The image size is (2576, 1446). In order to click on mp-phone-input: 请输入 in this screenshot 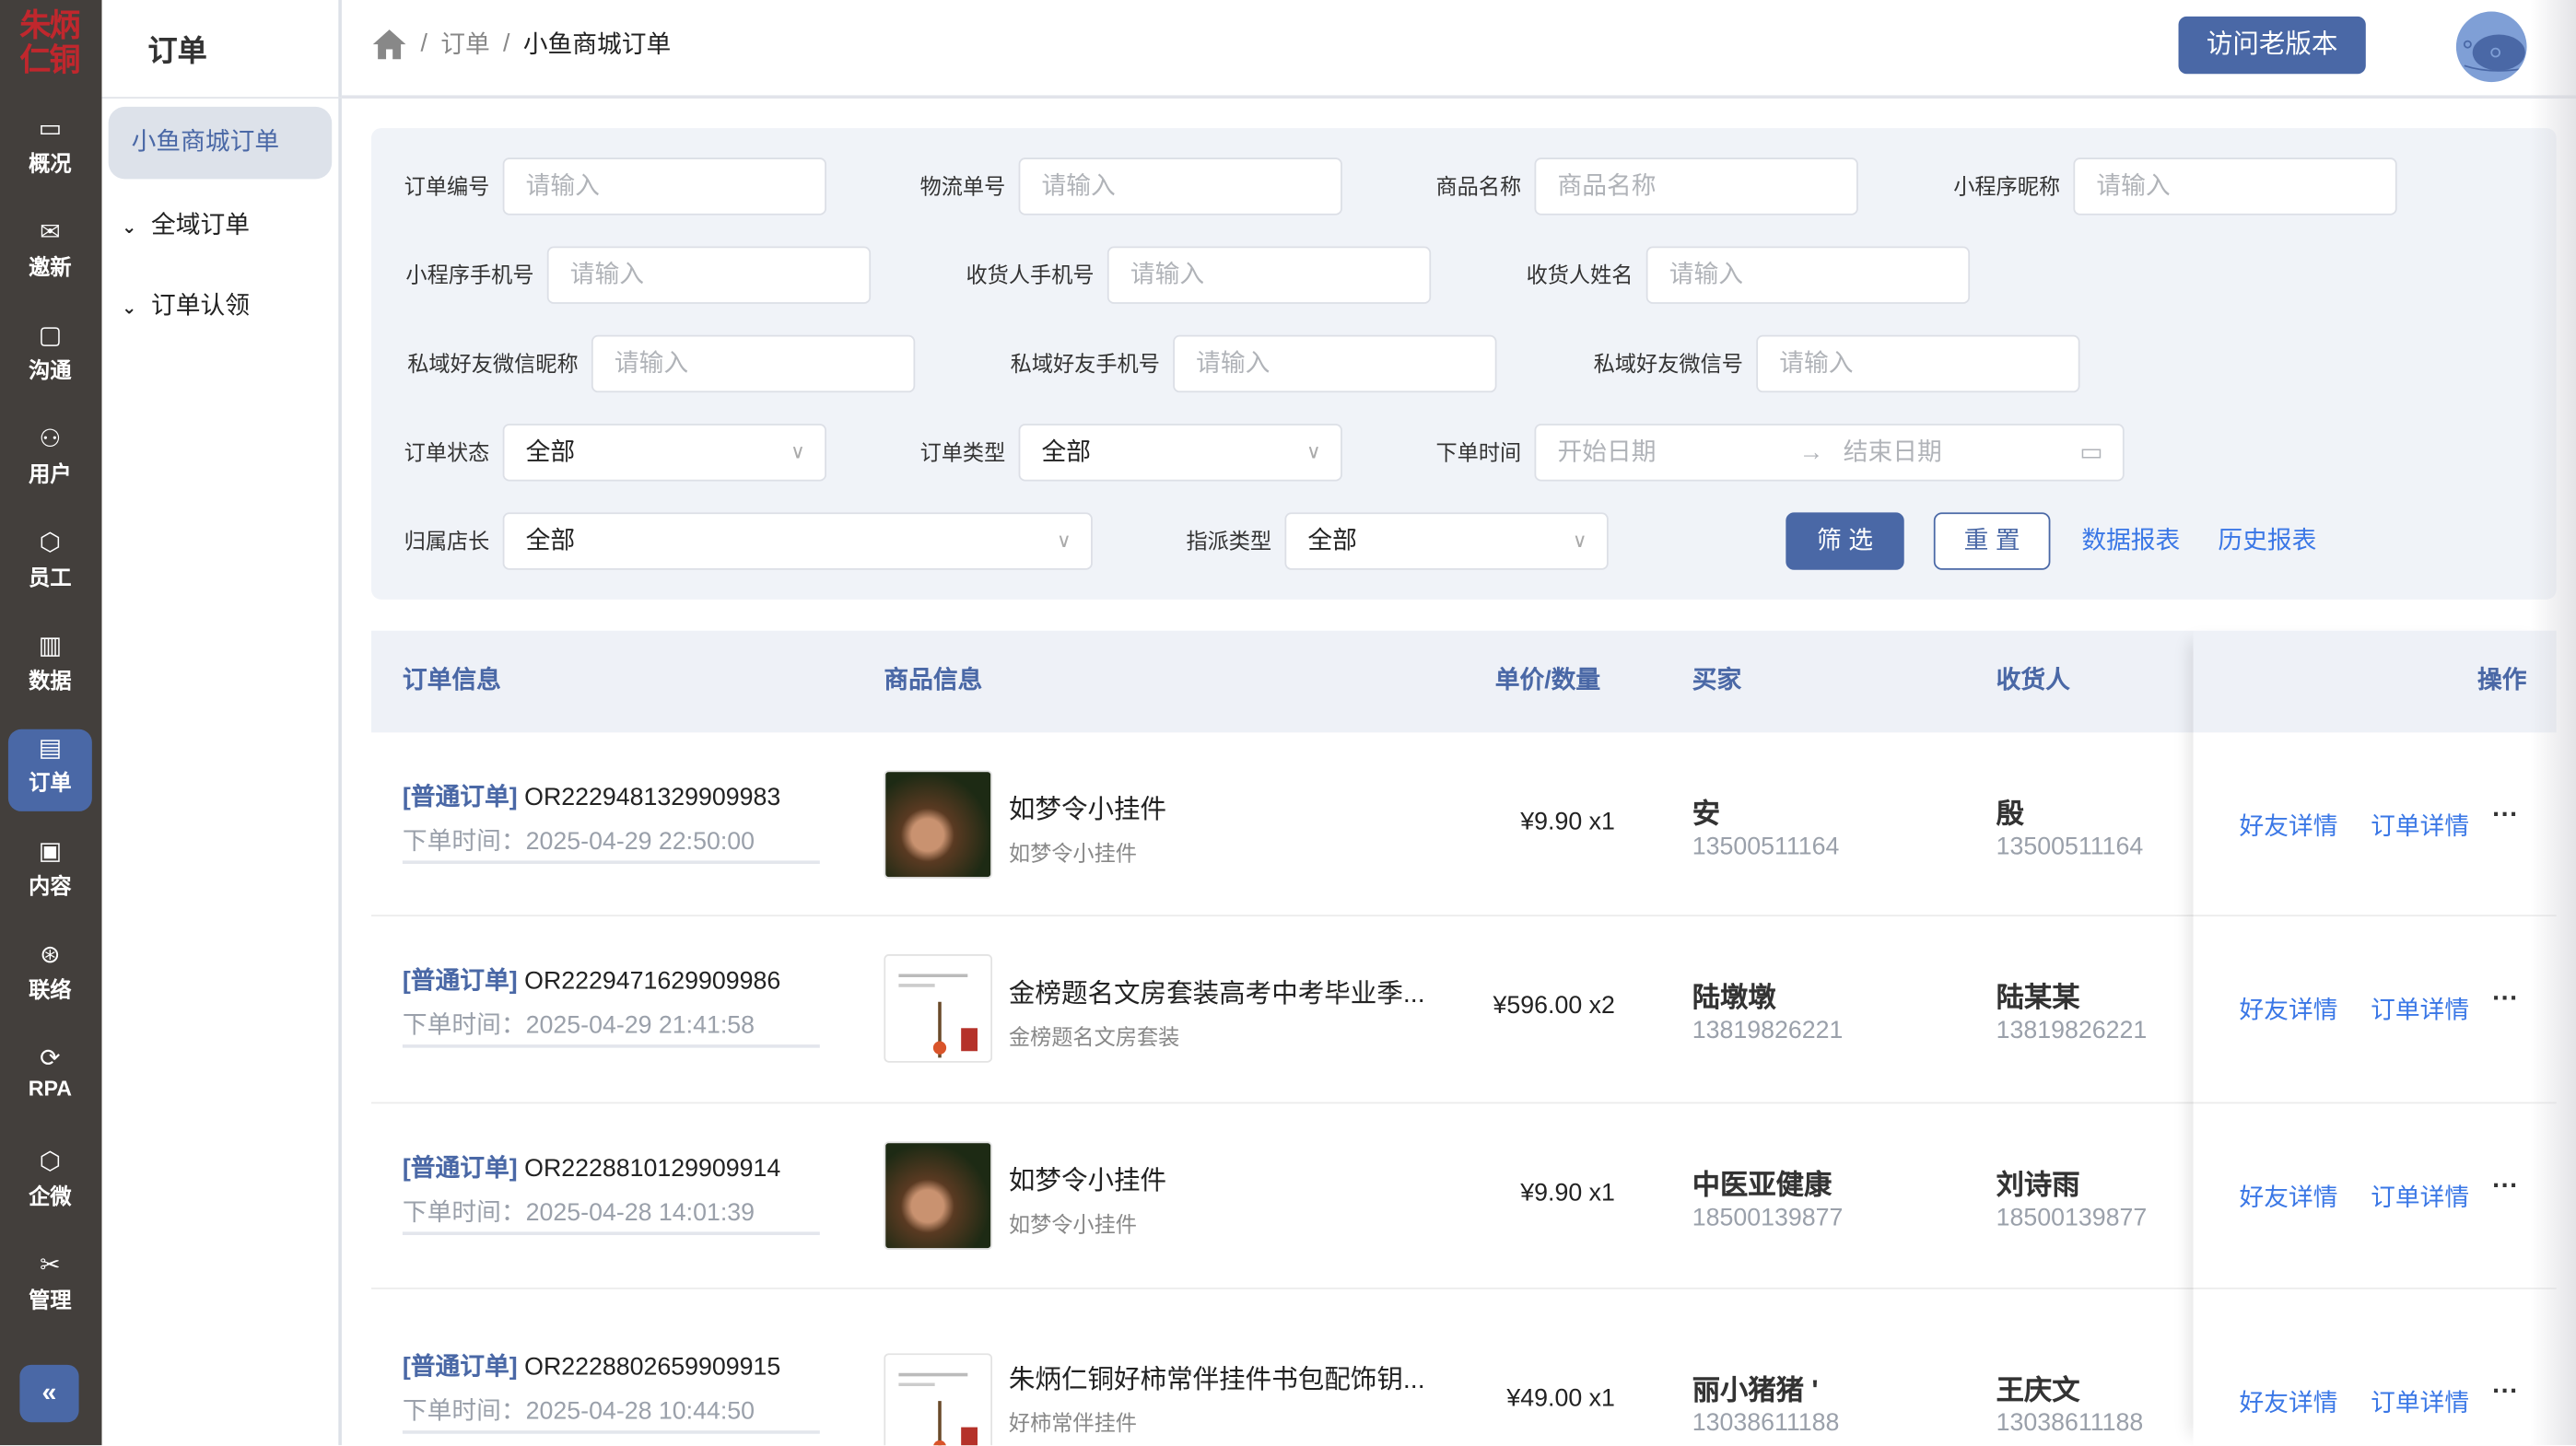, I will do `click(709, 275)`.